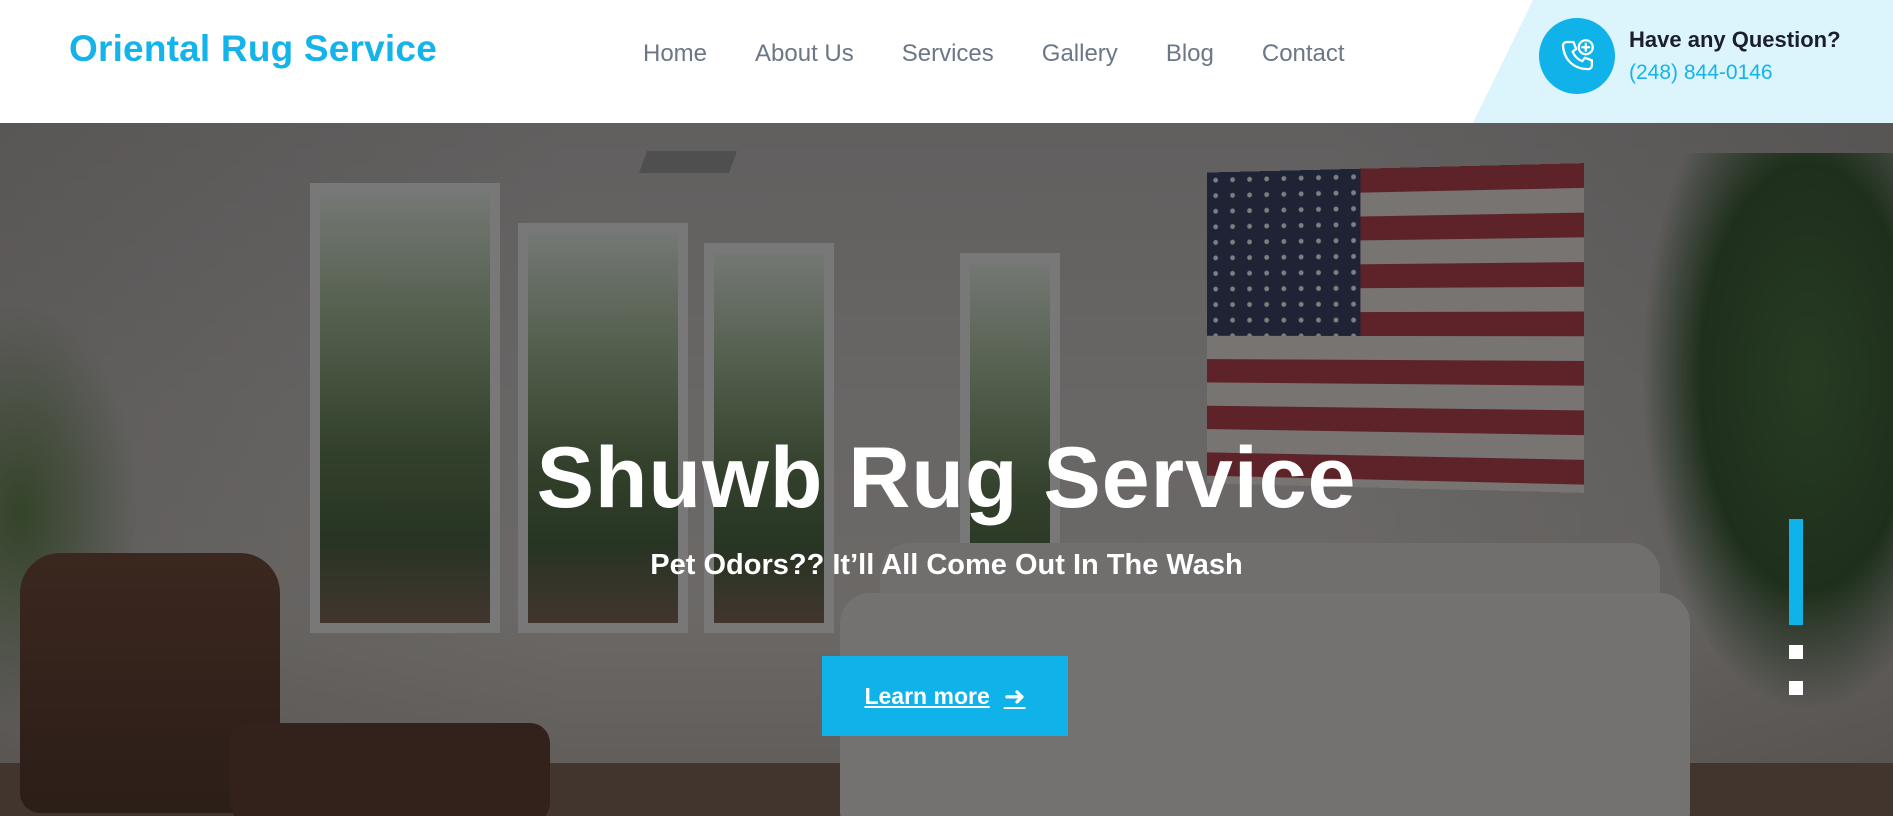  I want to click on slide-dot-active, so click(1796, 572).